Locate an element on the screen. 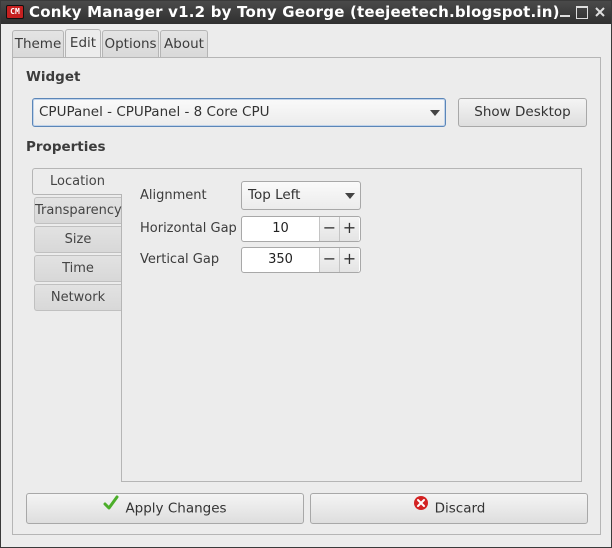 This screenshot has width=612, height=548. horizontal-gap-input: 10 is located at coordinates (280, 229).